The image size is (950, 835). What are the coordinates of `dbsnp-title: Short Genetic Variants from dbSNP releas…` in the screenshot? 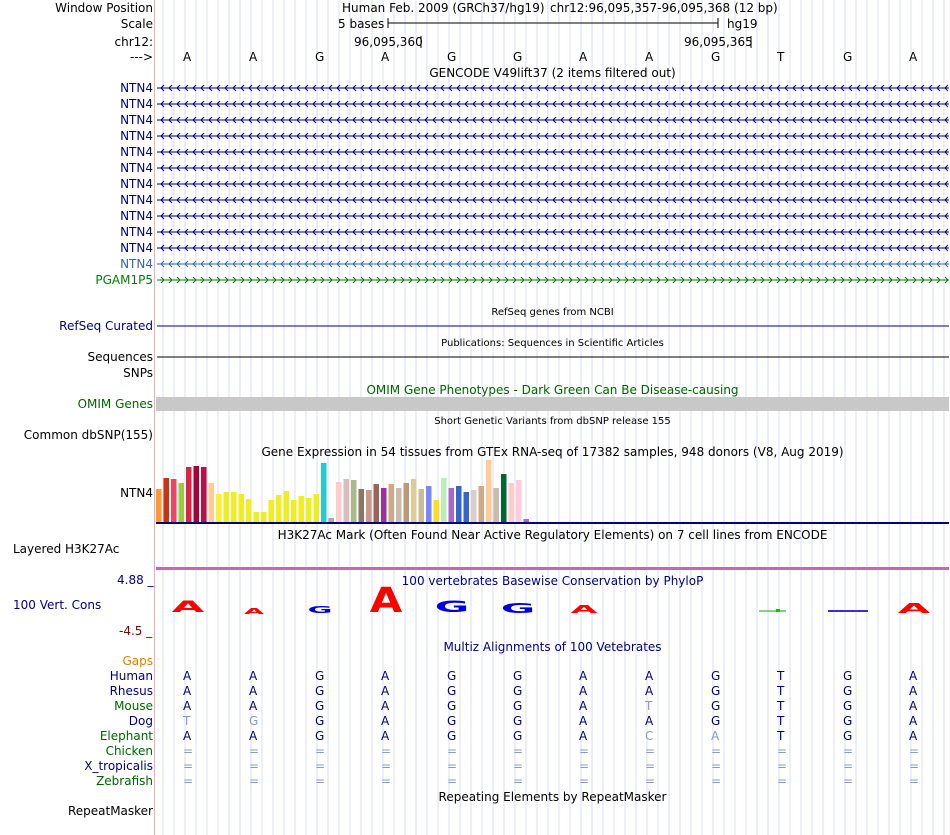 It's located at (552, 421).